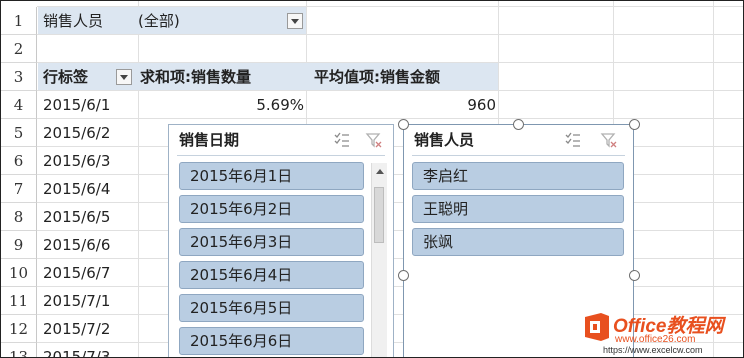 The height and width of the screenshot is (358, 744). Describe the element at coordinates (518, 176) in the screenshot. I see `slicer-item-person: 李启红` at that location.